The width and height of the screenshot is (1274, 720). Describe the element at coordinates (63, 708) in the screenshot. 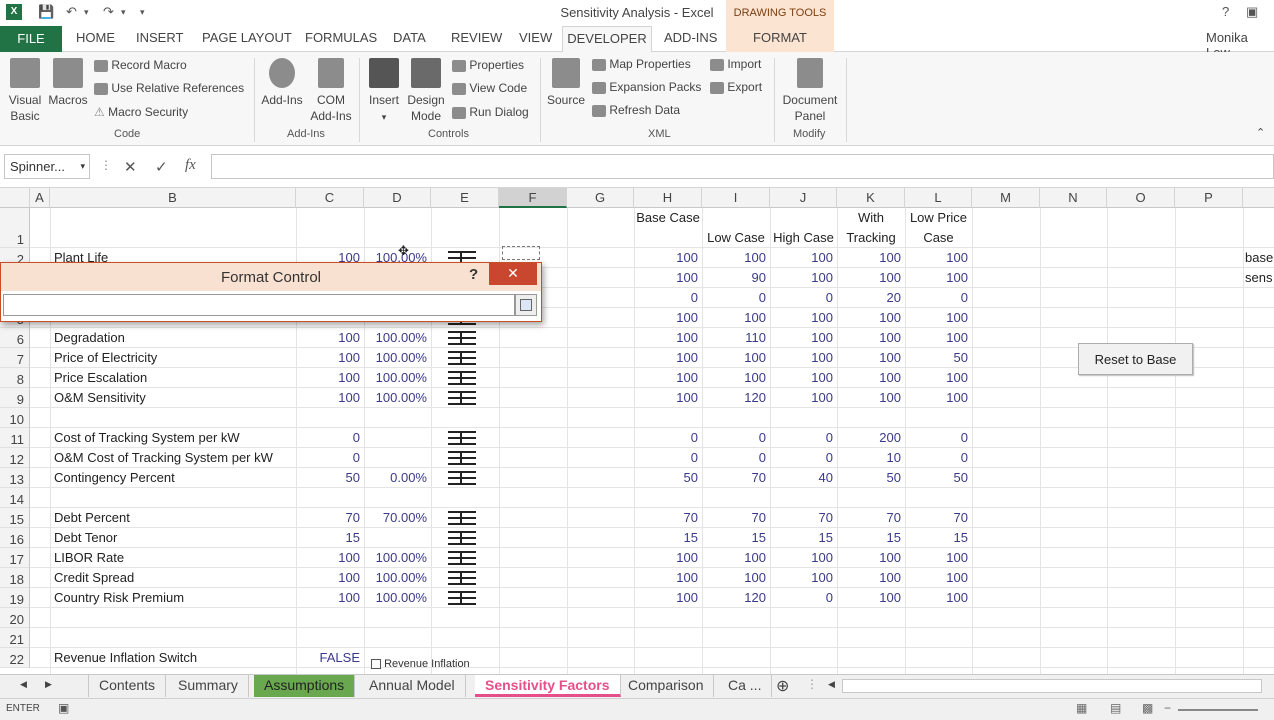

I see `macro-recording-icon: ▣` at that location.